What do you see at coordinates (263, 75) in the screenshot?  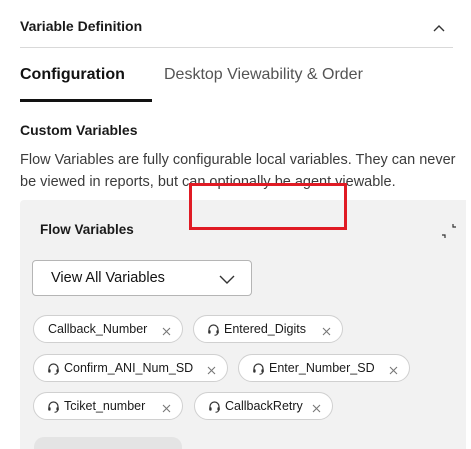 I see `tab-desktop-viewability-order: Desktop Viewability & Order` at bounding box center [263, 75].